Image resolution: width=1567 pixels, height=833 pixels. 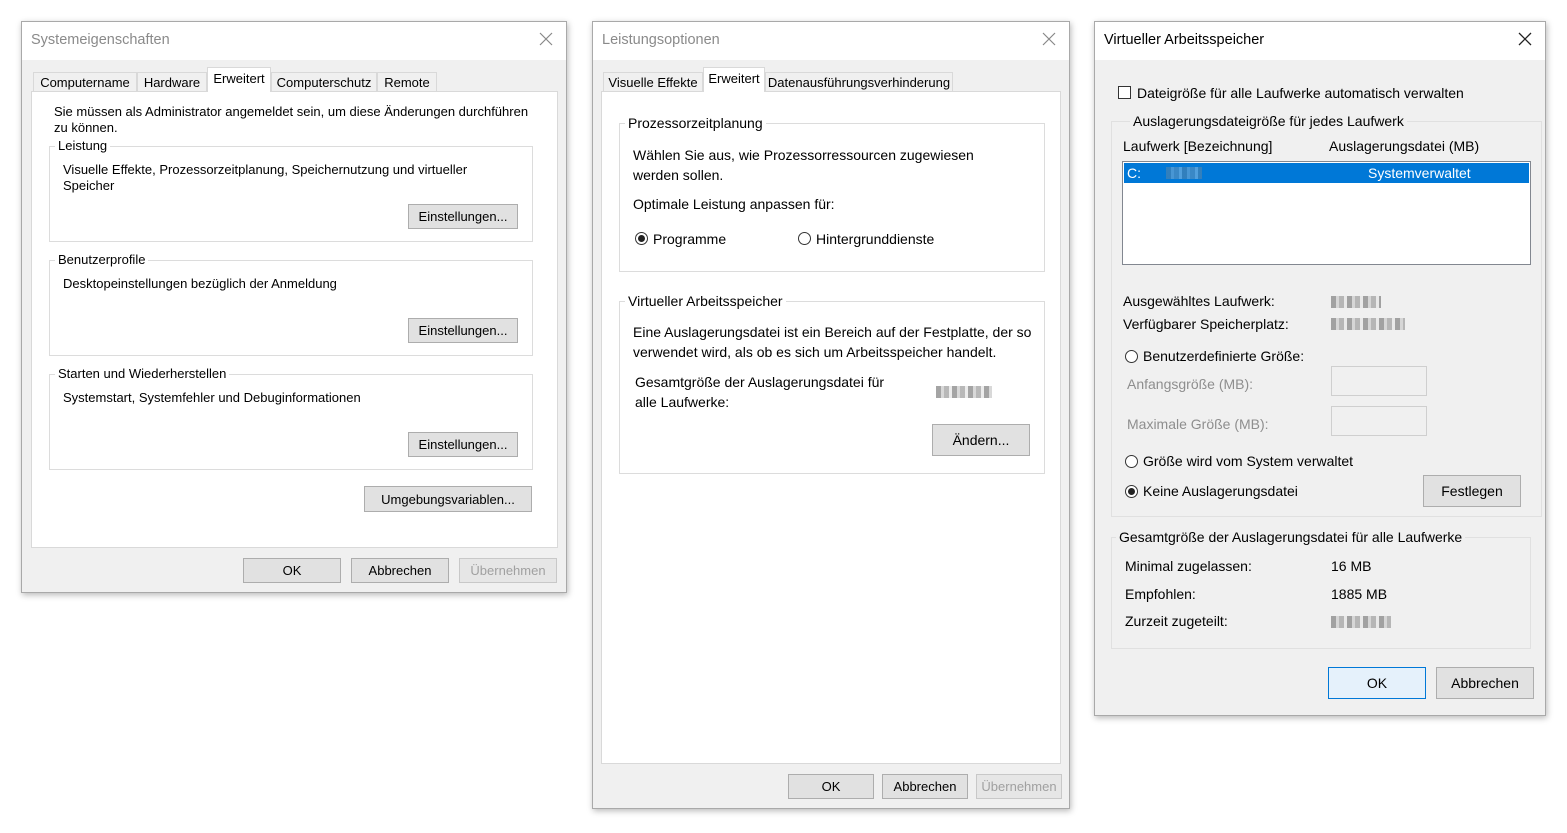 I want to click on title-bar: Leistungsoptionen, so click(x=831, y=41).